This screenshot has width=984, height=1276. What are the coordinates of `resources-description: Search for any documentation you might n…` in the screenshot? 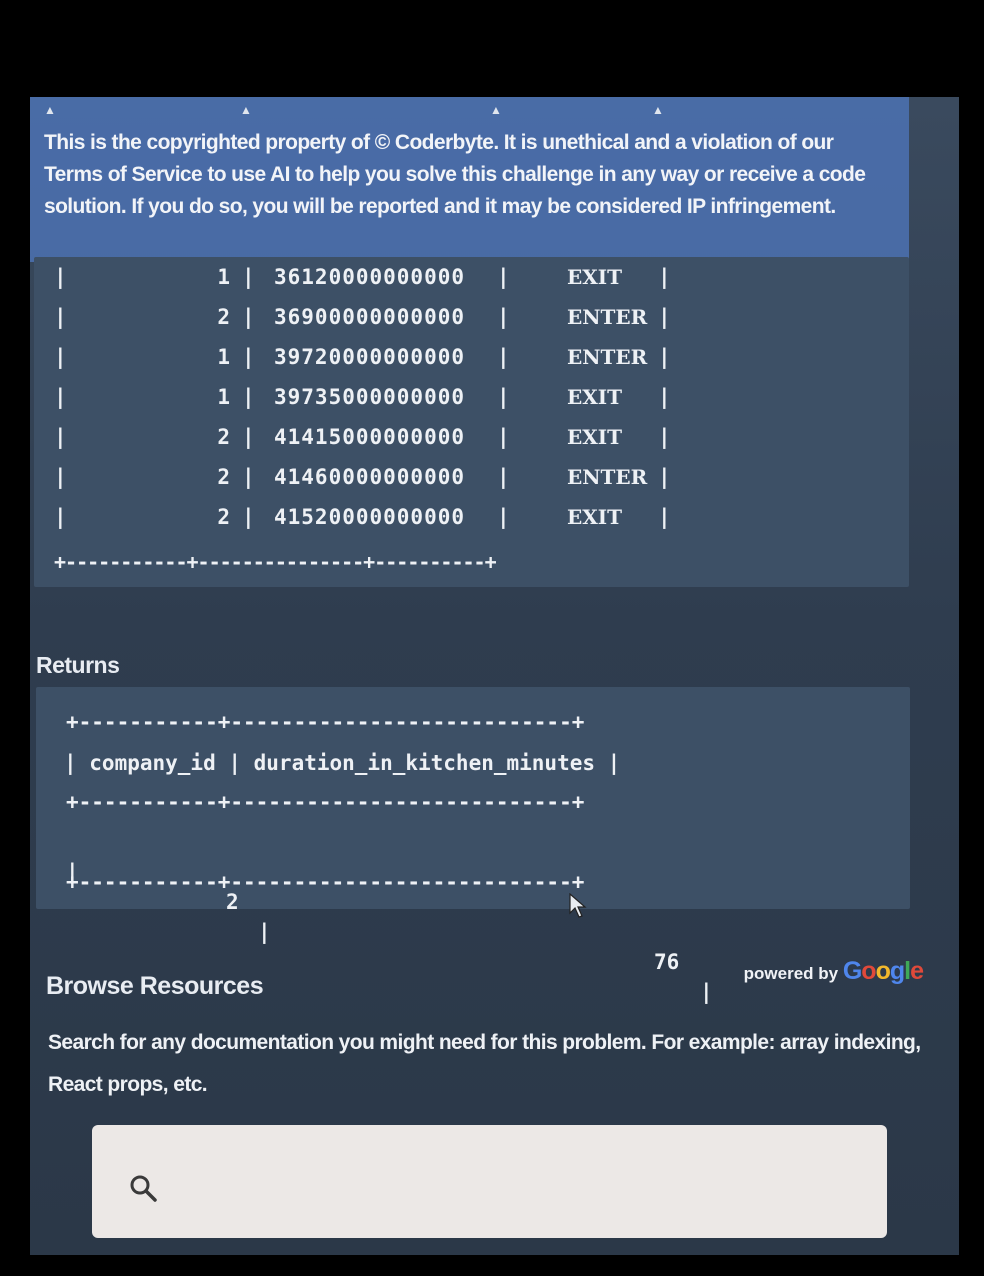 It's located at (484, 1063).